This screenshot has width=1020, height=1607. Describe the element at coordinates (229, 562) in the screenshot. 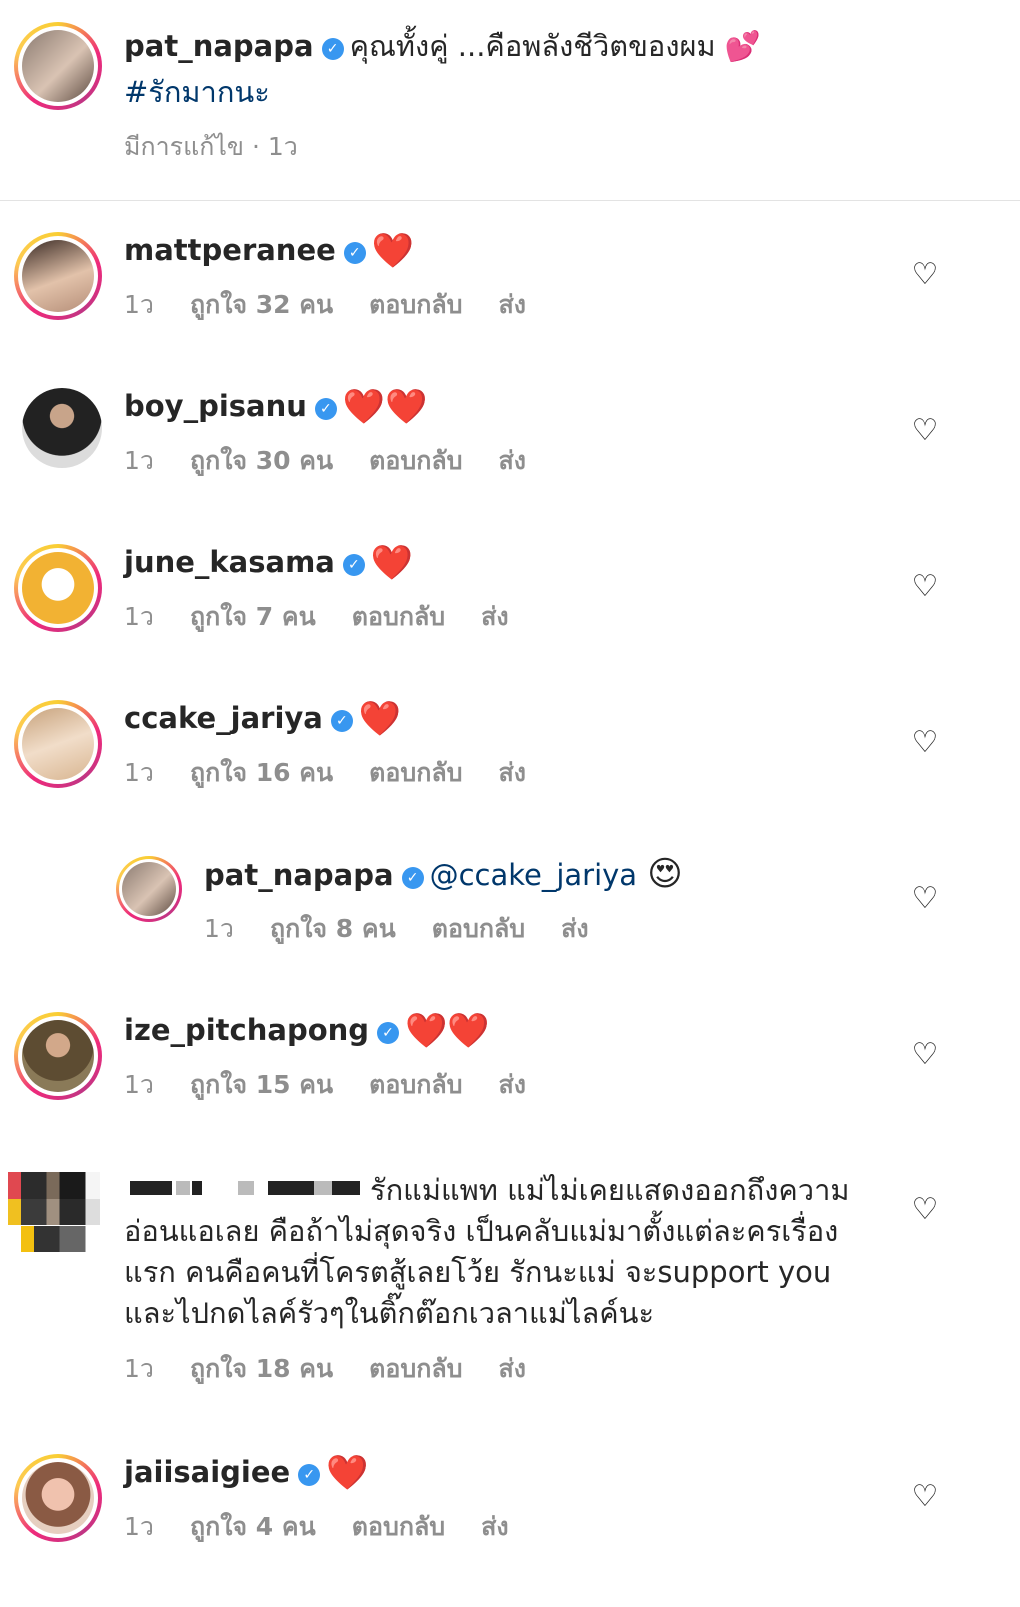

I see `comment-username: june_kasama` at that location.